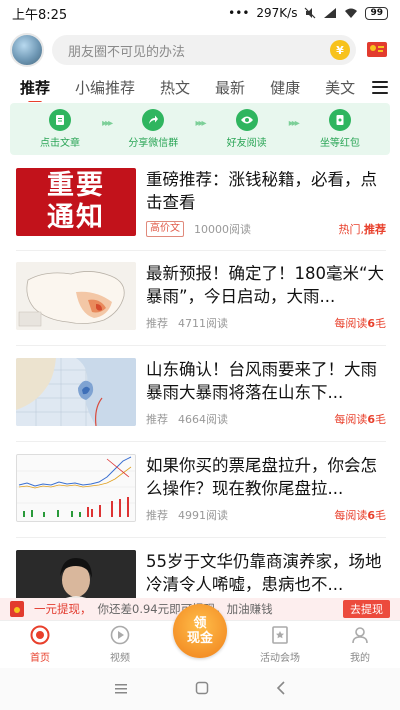 The height and width of the screenshot is (710, 400). What do you see at coordinates (120, 635) in the screenshot?
I see `play-icon` at bounding box center [120, 635].